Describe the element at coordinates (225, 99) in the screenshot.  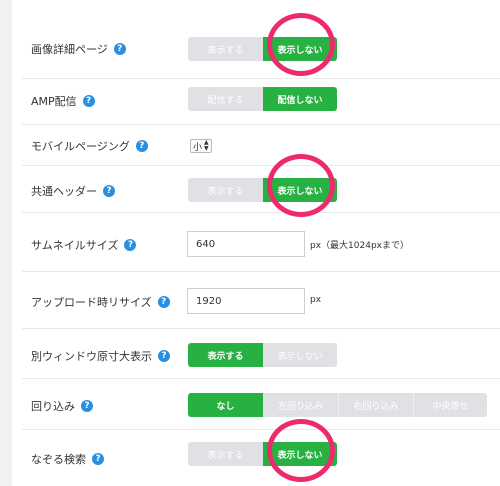
I see `deliver-option: 配信する` at that location.